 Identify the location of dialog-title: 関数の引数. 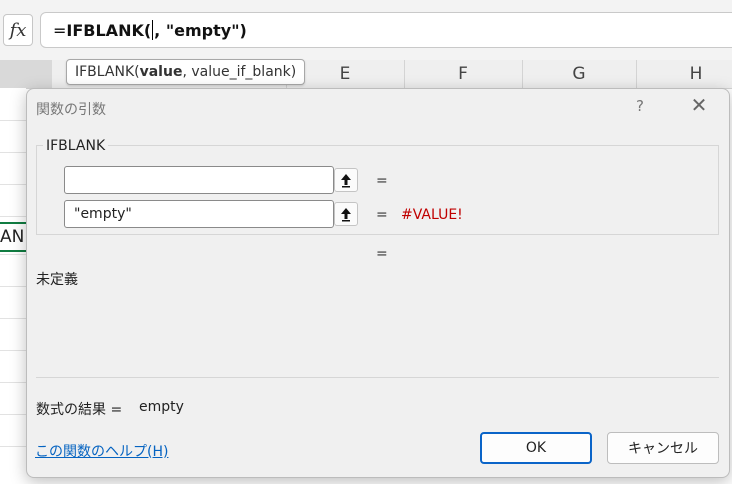
(71, 110).